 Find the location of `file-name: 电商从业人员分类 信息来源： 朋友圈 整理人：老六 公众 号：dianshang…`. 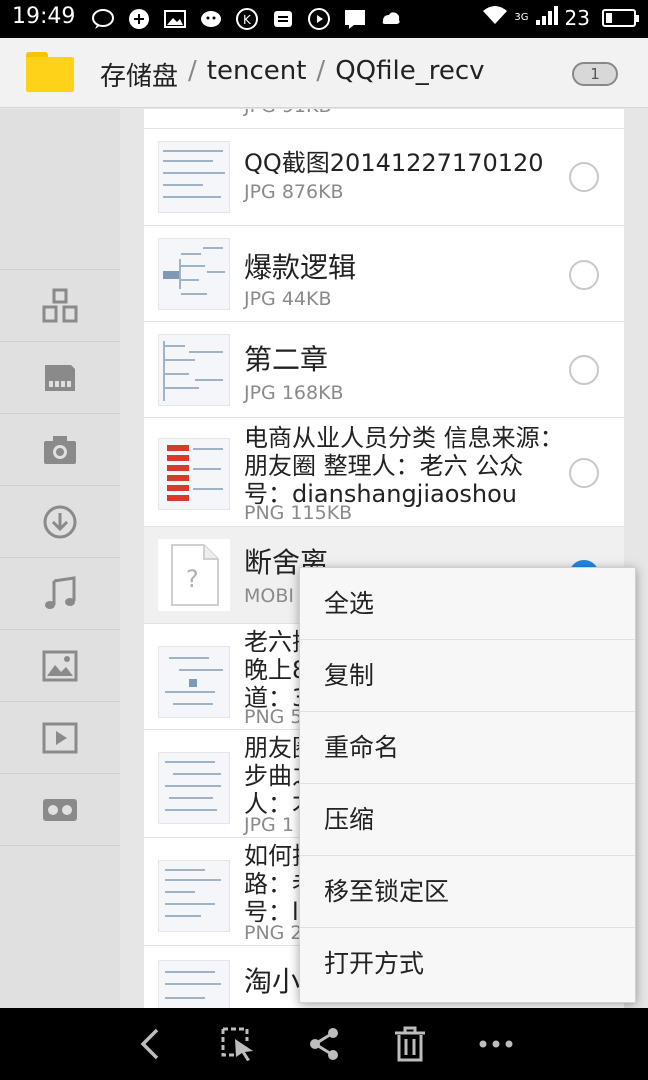

file-name: 电商从业人员分类 信息来源： 朋友圈 整理人：老六 公众 号：dianshang… is located at coordinates (404, 466).